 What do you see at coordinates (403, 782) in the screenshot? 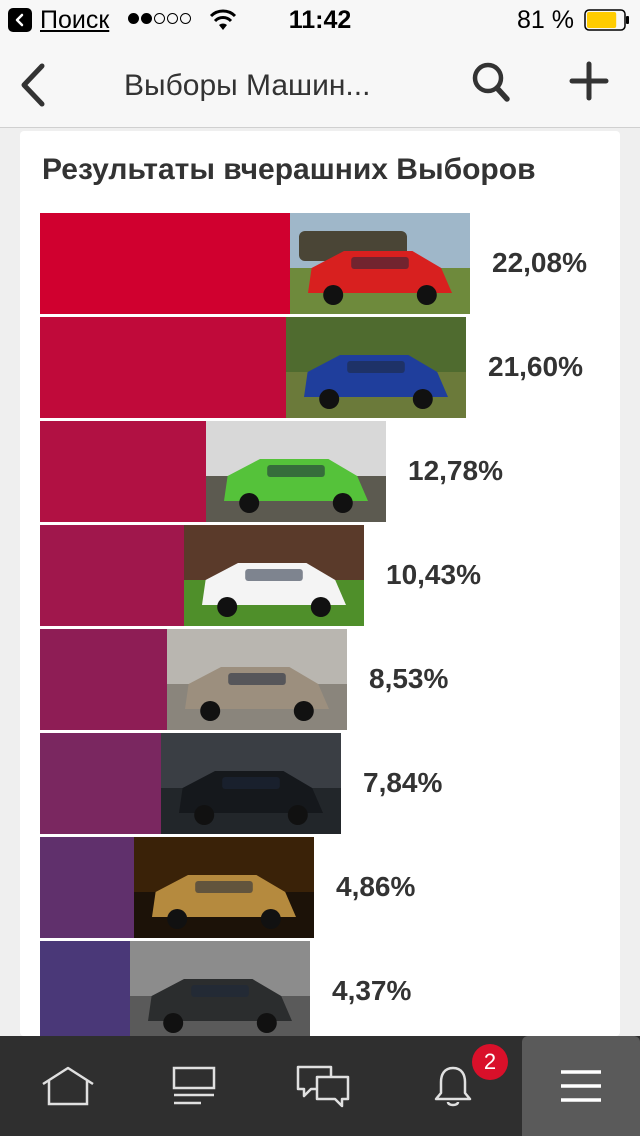
I see `result-percentage: 7,84%` at bounding box center [403, 782].